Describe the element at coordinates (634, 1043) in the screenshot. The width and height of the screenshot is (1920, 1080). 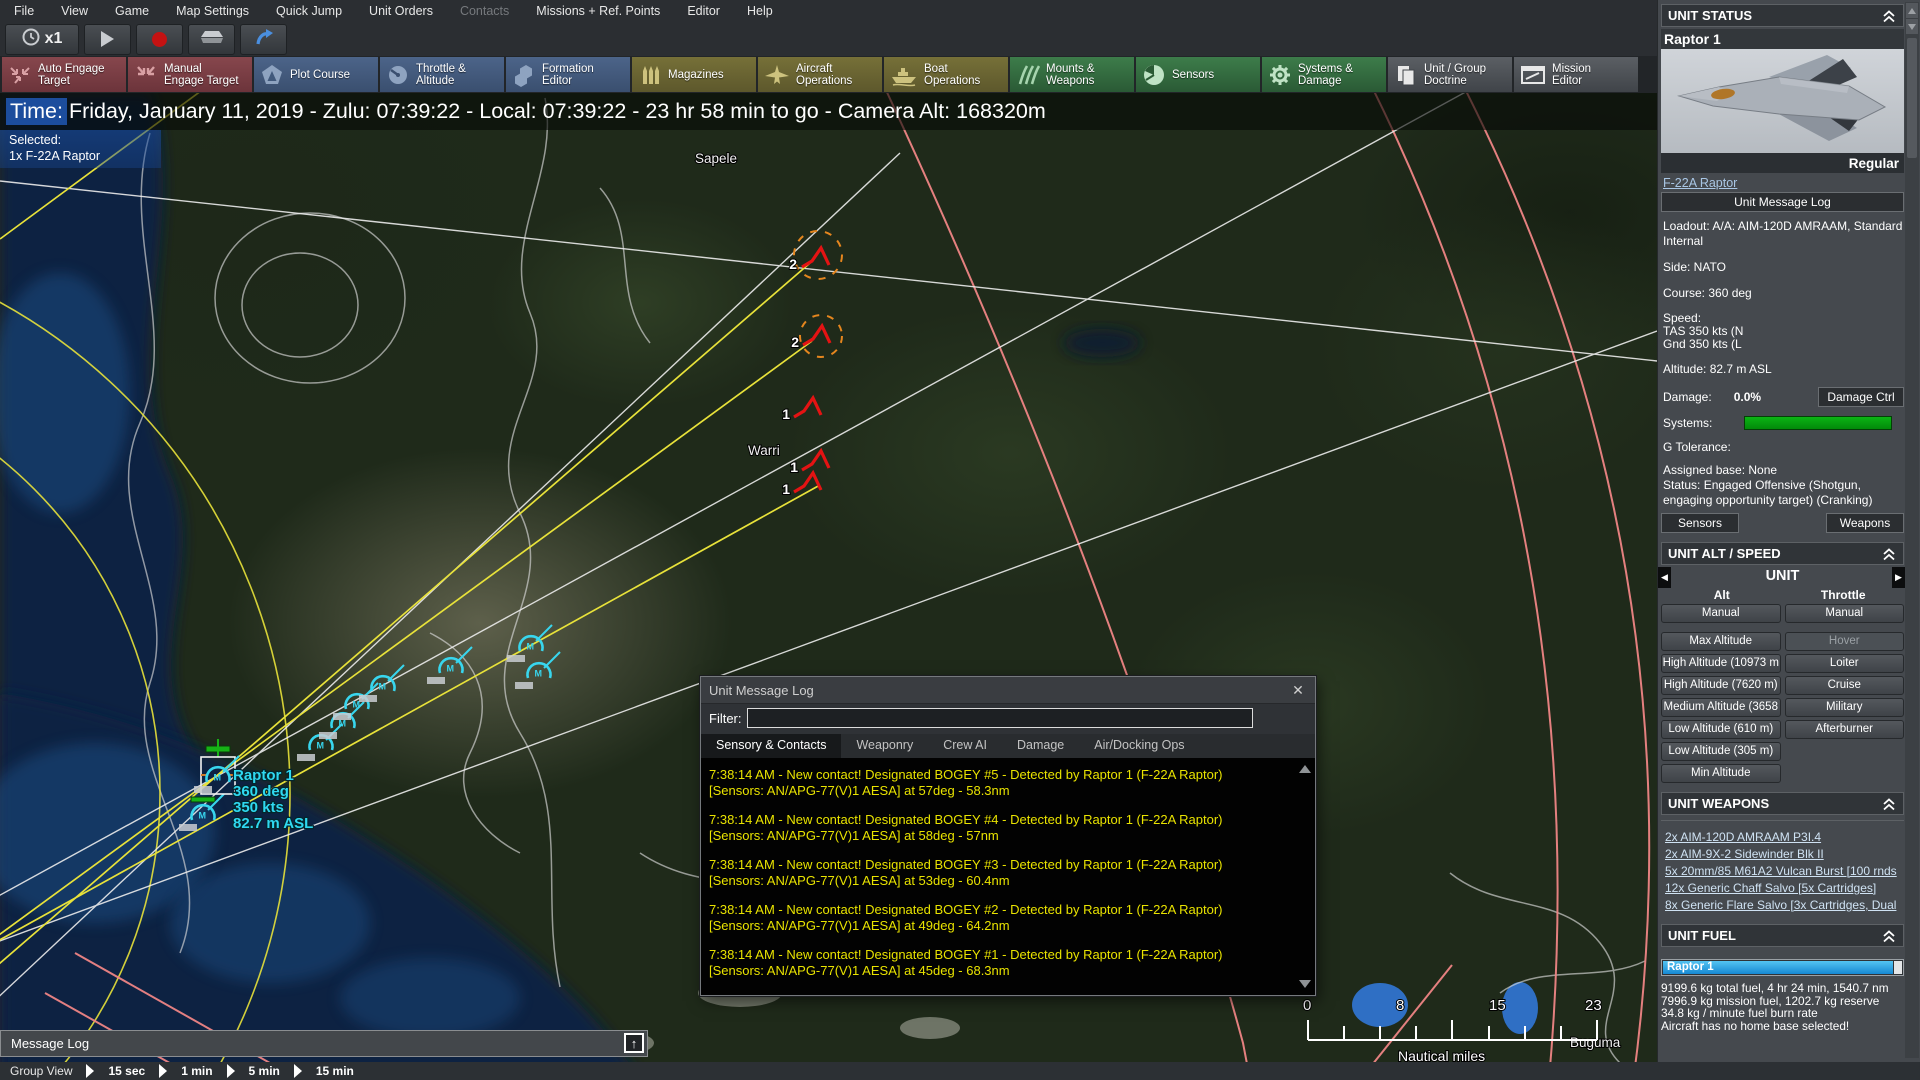
I see `popout-arrow-button: ↑` at that location.